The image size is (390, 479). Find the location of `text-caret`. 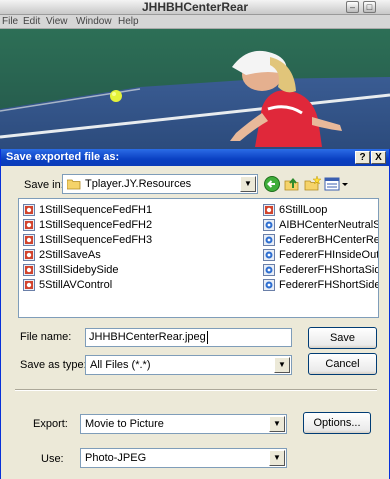

text-caret is located at coordinates (207, 337).